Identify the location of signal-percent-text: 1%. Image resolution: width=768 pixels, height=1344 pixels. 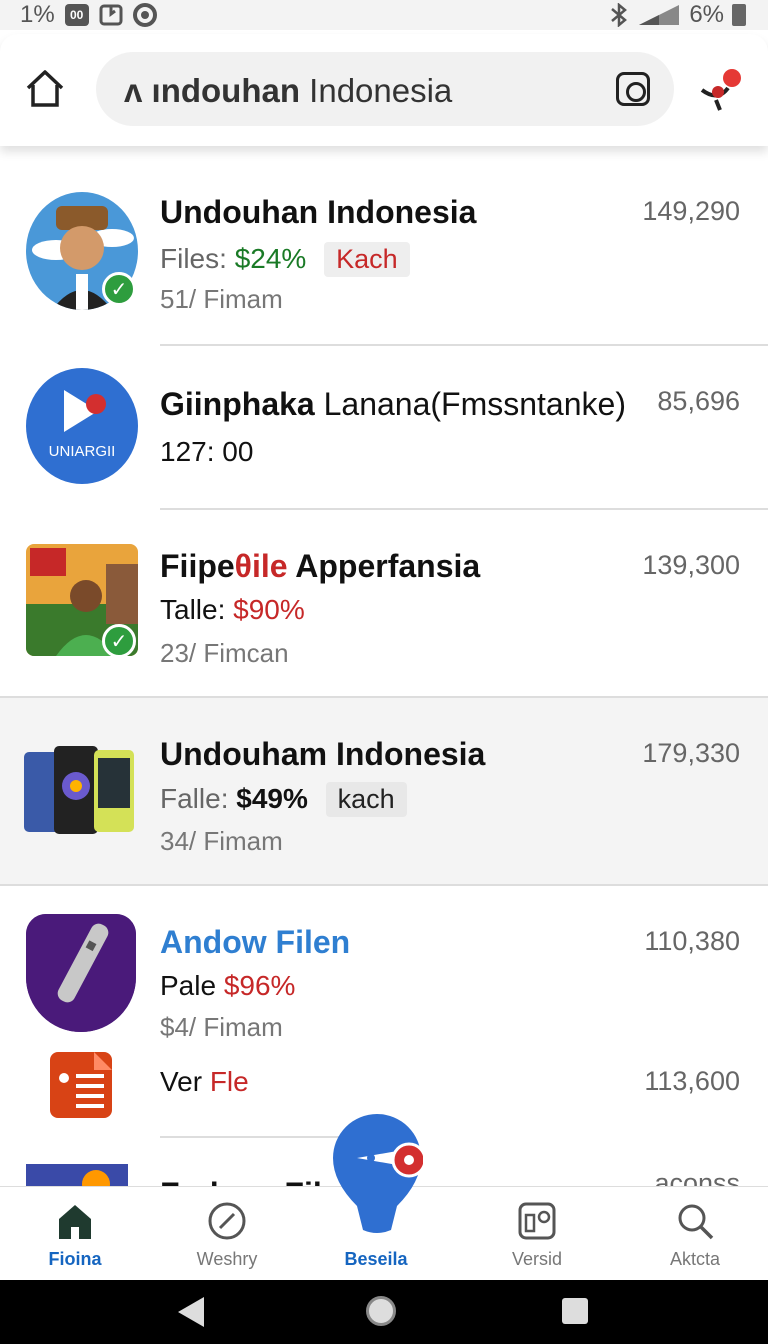
(37, 14).